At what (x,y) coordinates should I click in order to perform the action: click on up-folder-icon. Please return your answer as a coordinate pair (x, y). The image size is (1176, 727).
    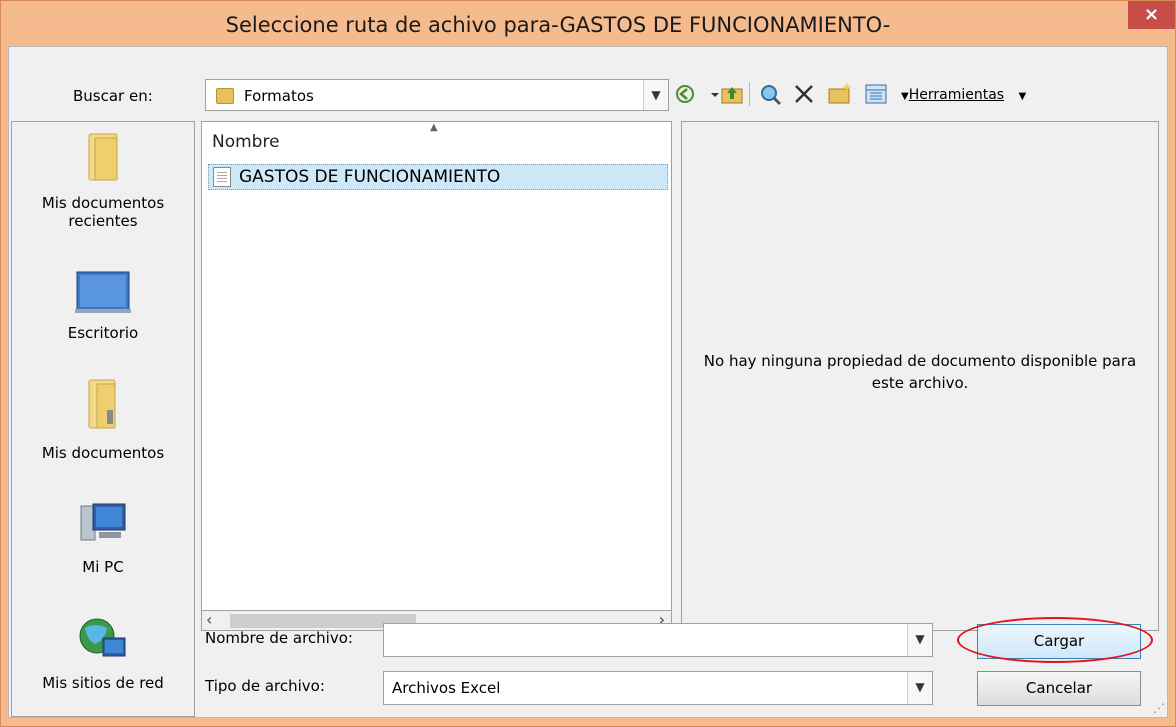
    Looking at the image, I should click on (726, 97).